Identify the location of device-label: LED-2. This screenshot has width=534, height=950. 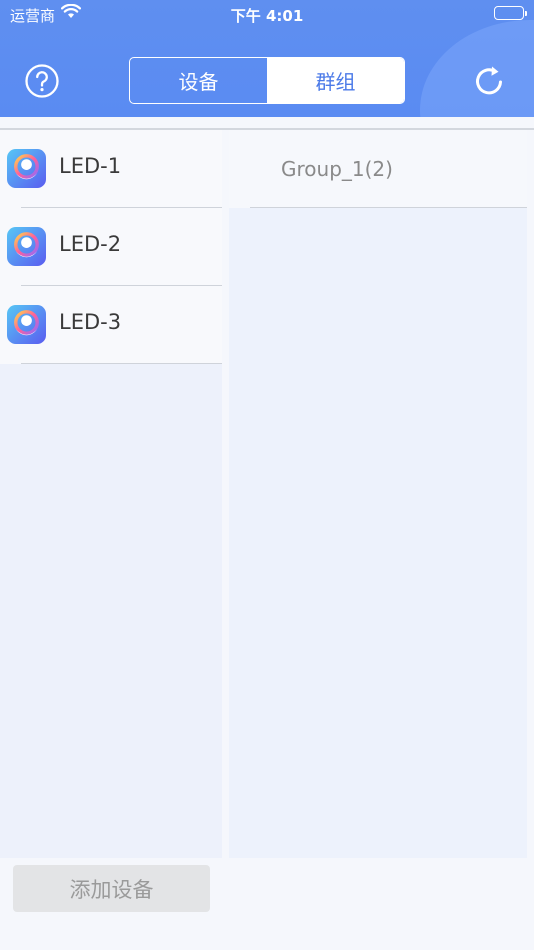
(90, 244).